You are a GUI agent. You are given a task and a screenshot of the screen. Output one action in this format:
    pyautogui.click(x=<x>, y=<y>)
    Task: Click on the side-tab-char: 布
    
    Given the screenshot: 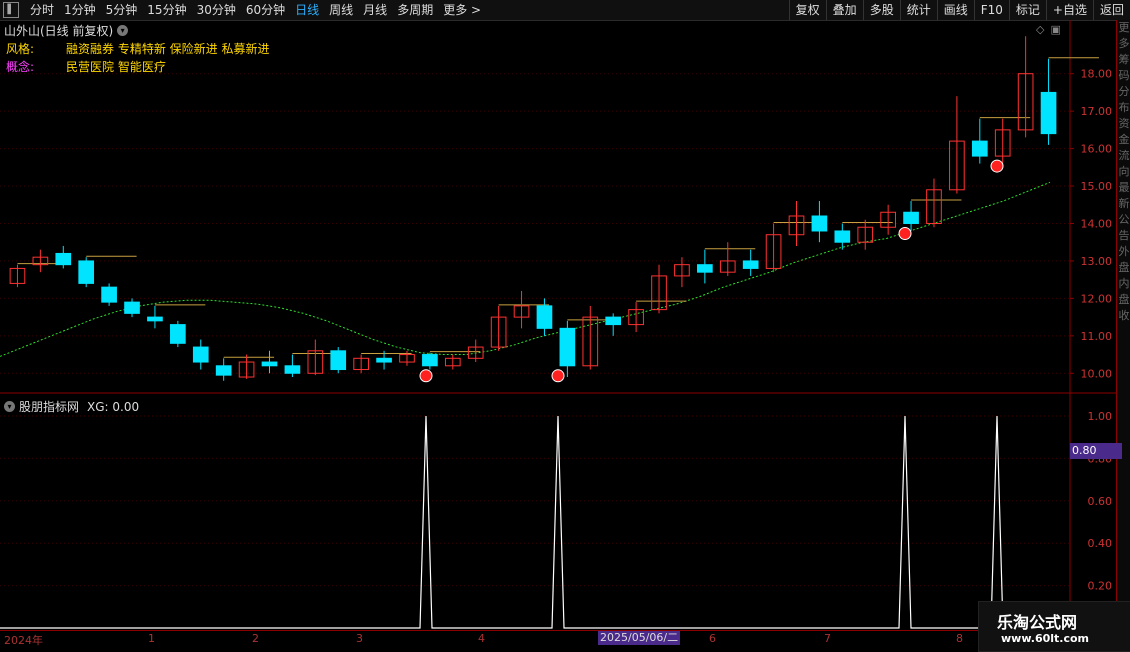 What is the action you would take?
    pyautogui.click(x=1124, y=107)
    